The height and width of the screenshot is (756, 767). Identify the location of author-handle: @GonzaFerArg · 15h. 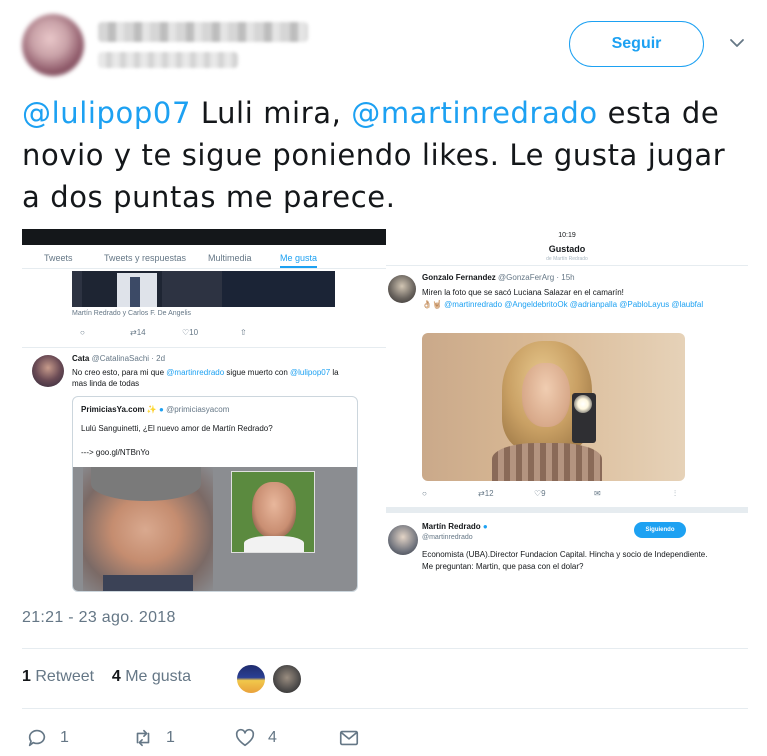
(536, 277).